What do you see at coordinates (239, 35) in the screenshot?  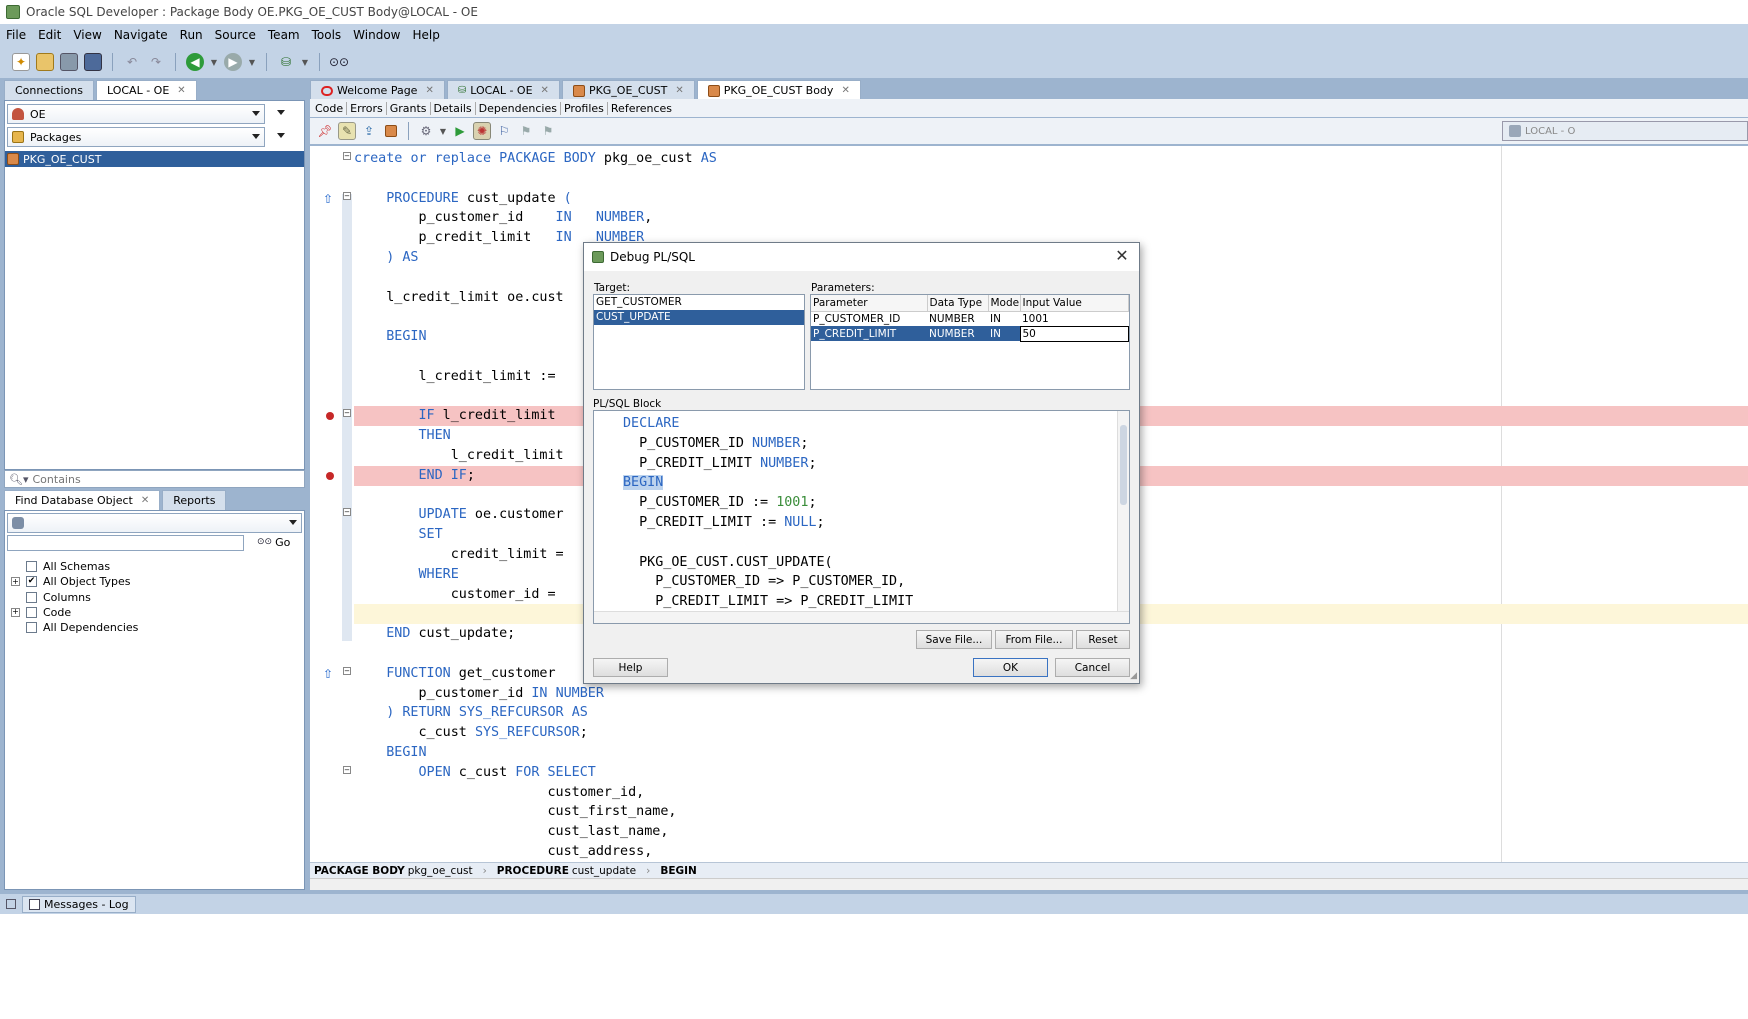 I see `menu-source: Source` at bounding box center [239, 35].